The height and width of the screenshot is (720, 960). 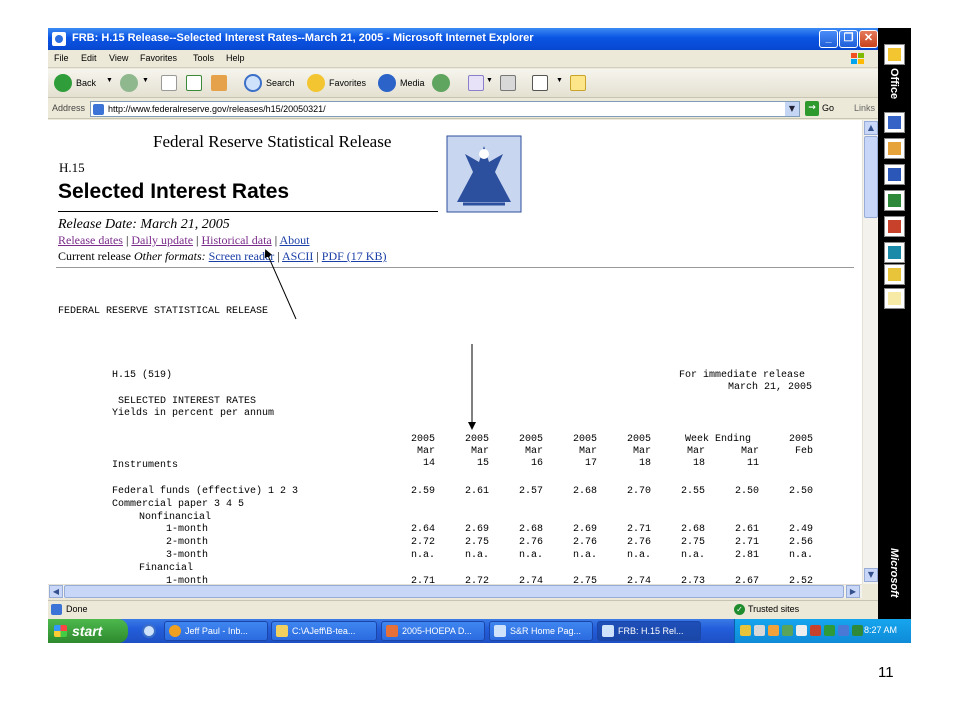 I want to click on address-dropdown-icon: ▼, so click(x=792, y=109).